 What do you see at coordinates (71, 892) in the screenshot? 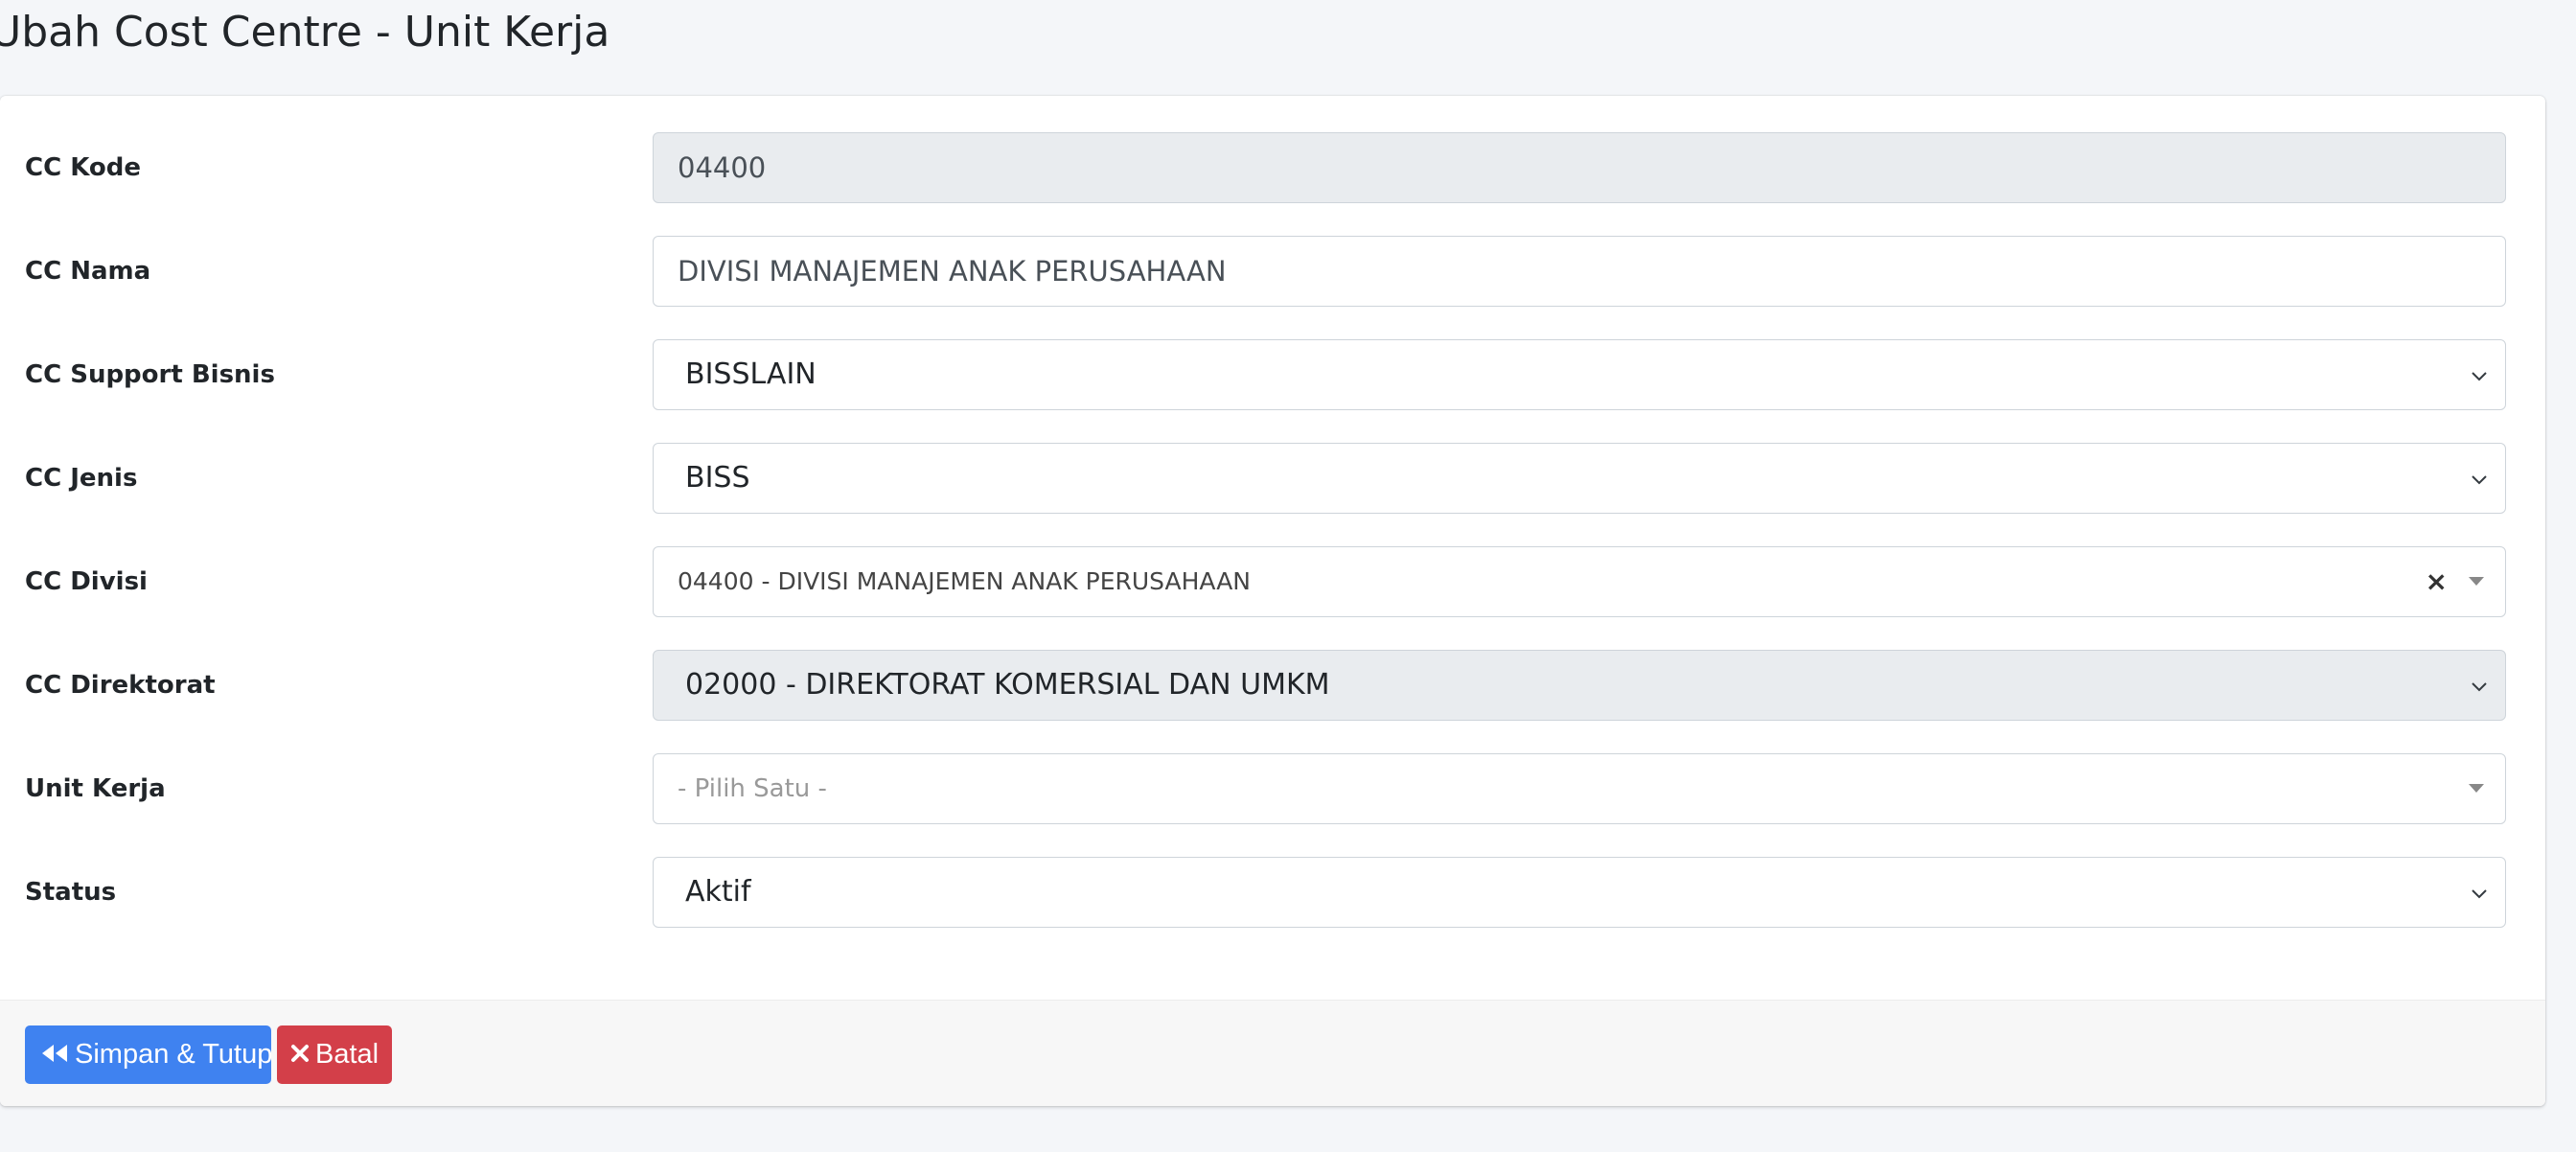
I see `status-label: Status` at bounding box center [71, 892].